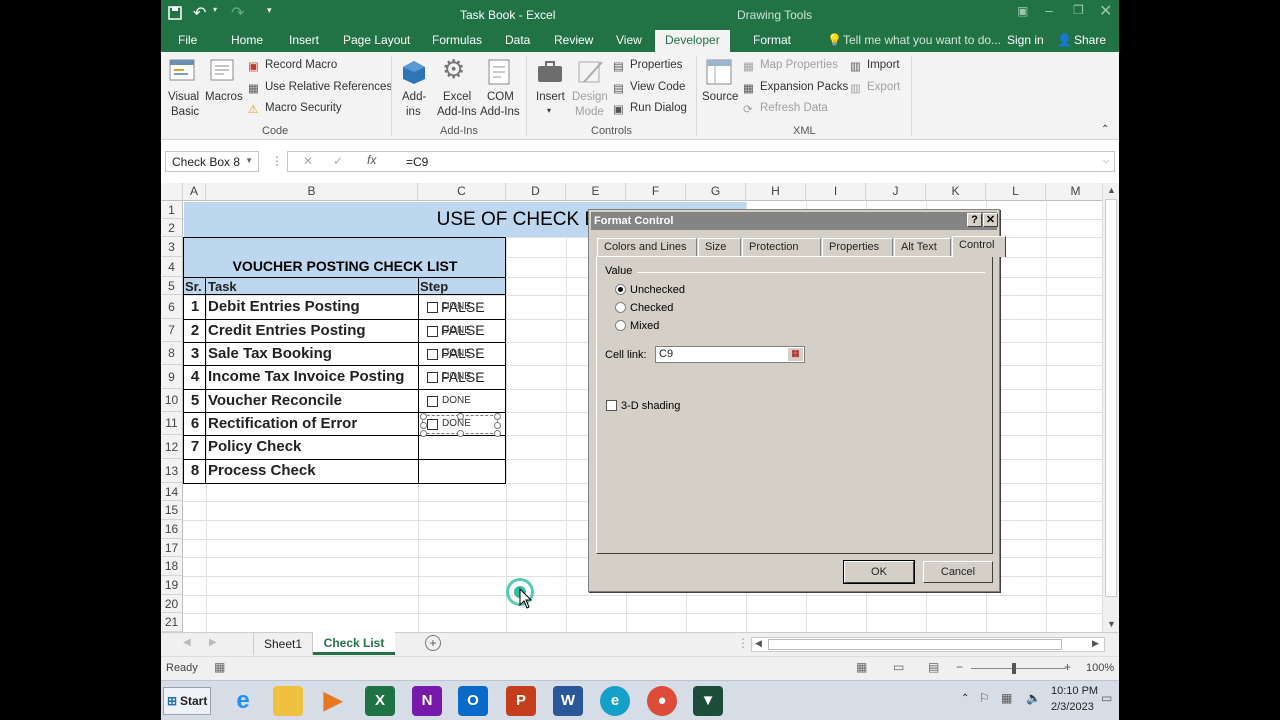 Image resolution: width=1280 pixels, height=720 pixels. Describe the element at coordinates (457, 40) in the screenshot. I see `tab-formulas: Formulas` at that location.